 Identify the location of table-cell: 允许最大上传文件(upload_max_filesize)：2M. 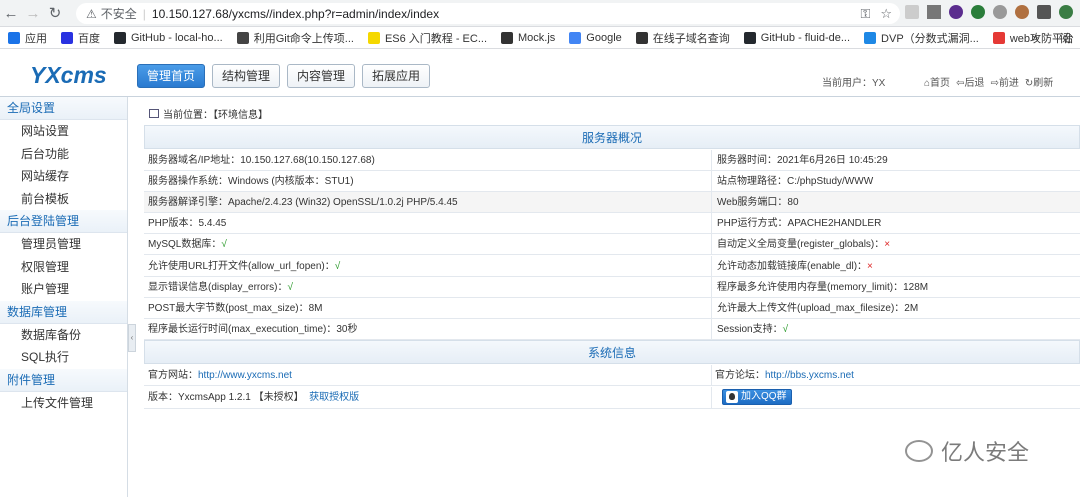
(817, 308).